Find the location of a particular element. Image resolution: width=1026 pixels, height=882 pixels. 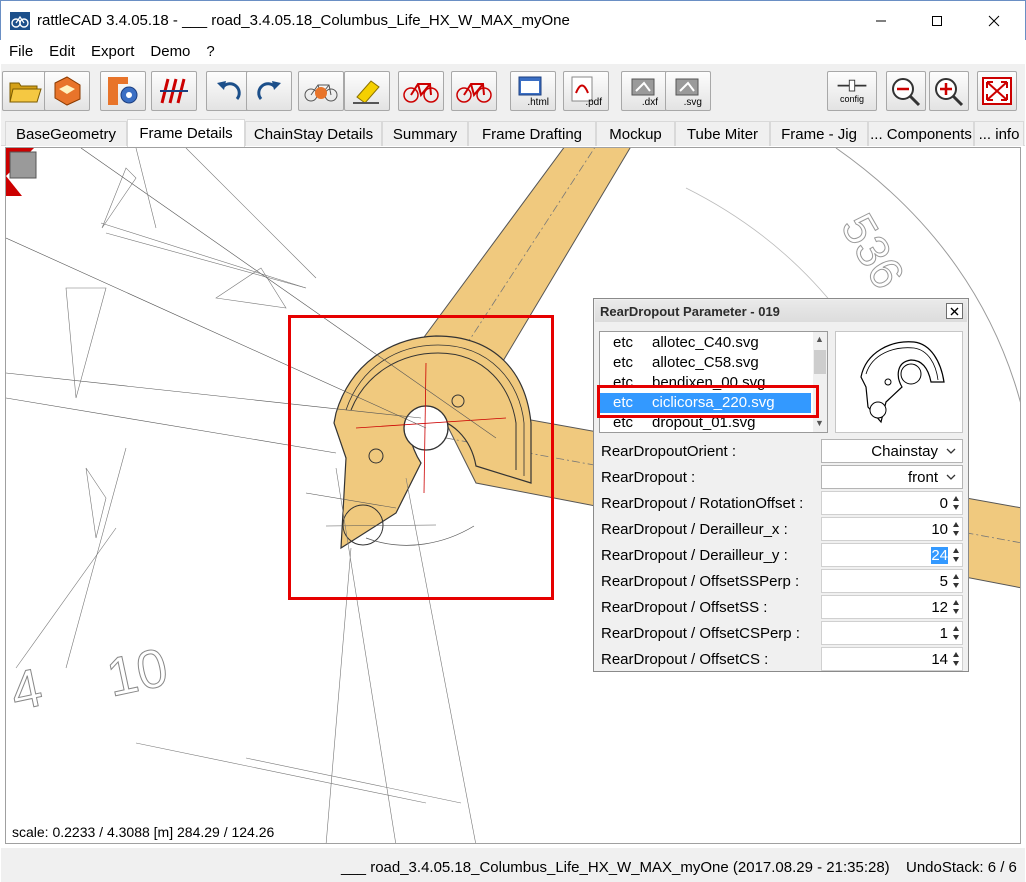

close-button is located at coordinates (994, 21).